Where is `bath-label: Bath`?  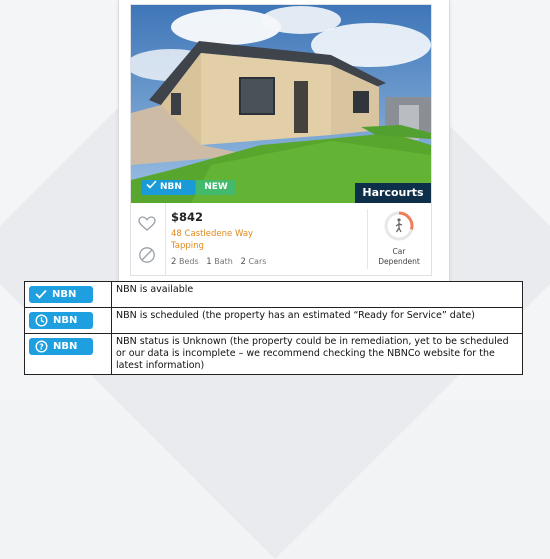 bath-label: Bath is located at coordinates (223, 261).